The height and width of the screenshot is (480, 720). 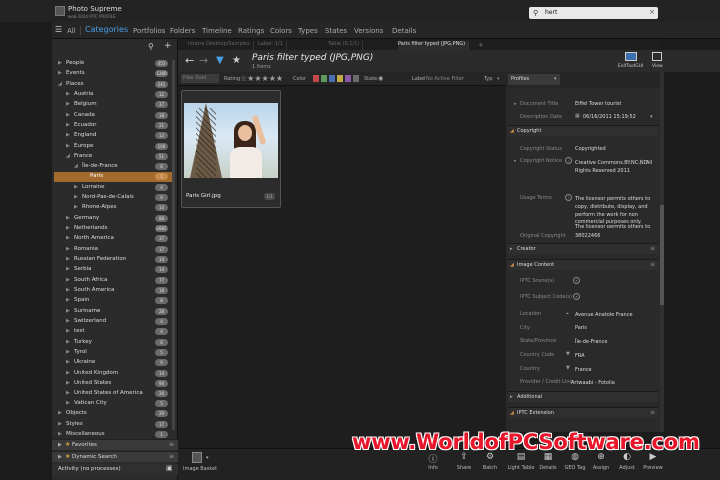 I want to click on sidebar-item: ▶ Objects 29, so click(x=113, y=414).